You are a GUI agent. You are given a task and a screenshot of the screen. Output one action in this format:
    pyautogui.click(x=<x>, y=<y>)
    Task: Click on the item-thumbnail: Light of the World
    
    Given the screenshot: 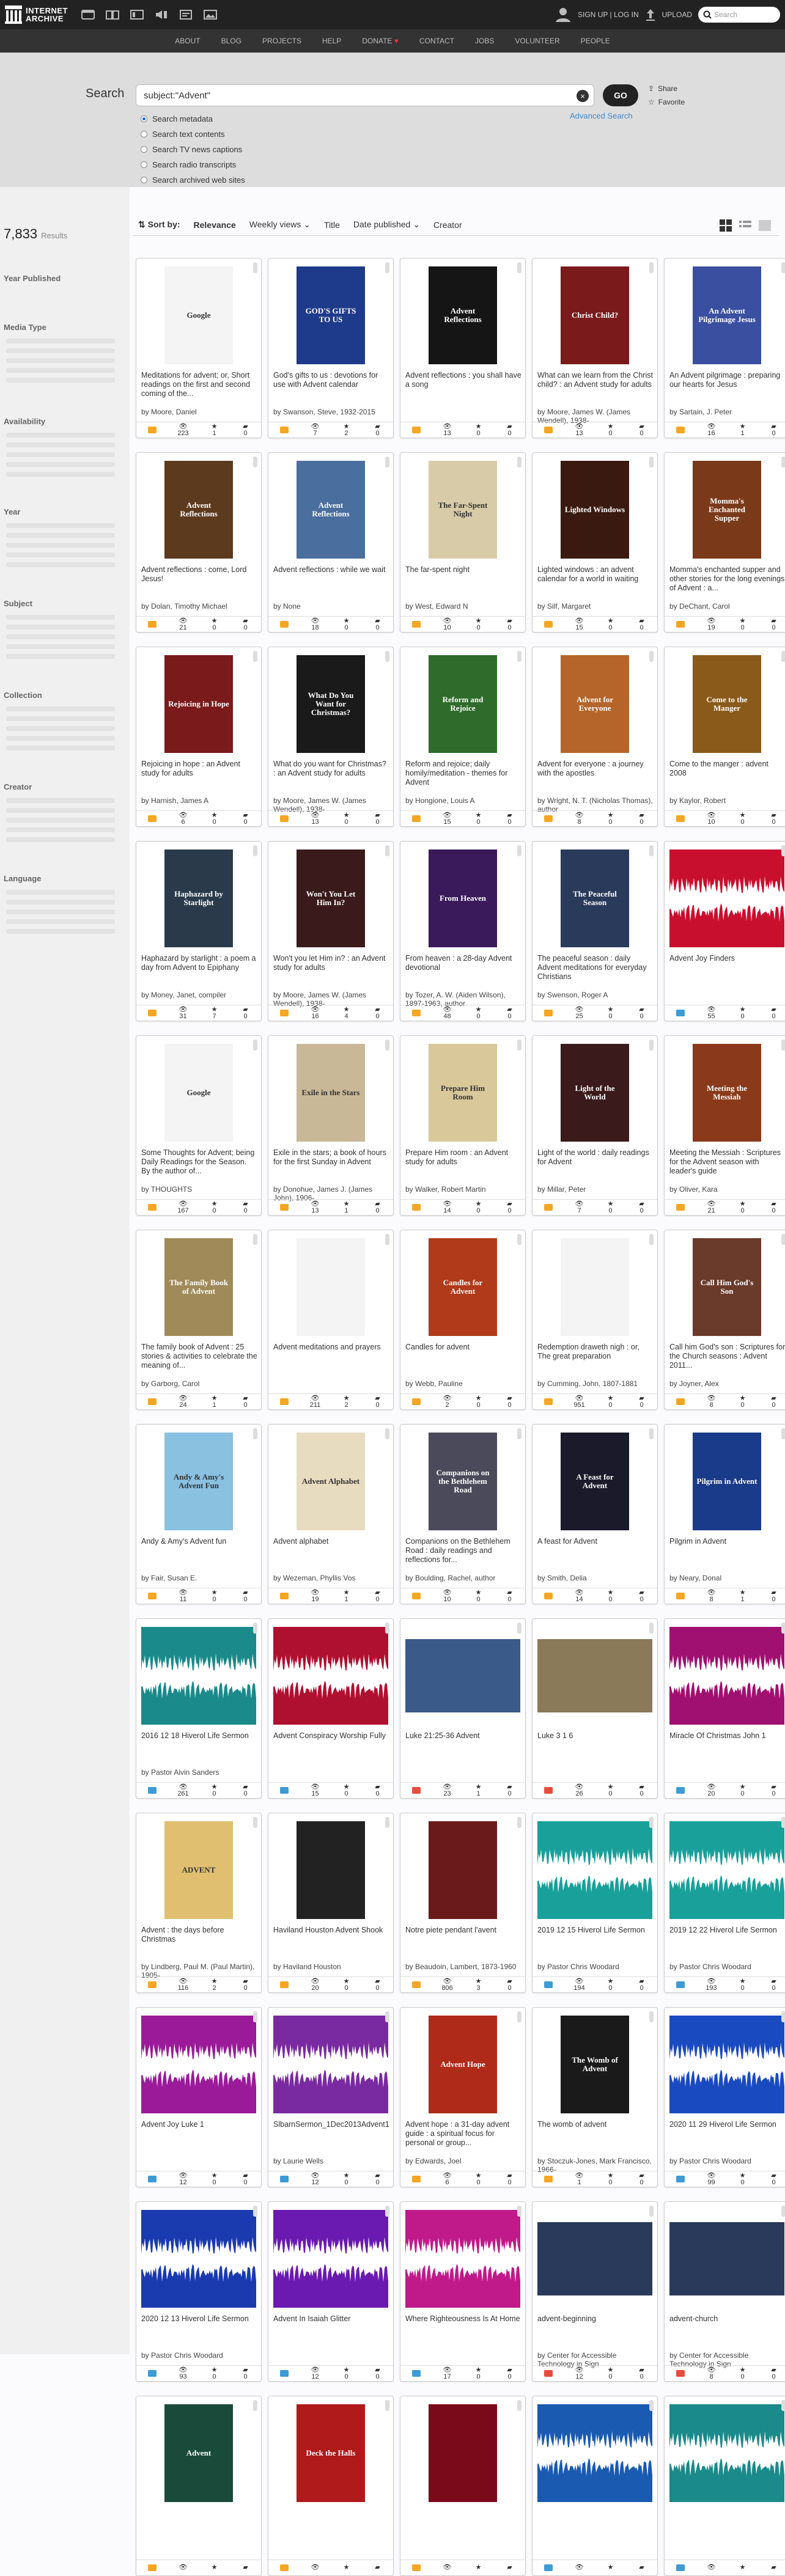 What is the action you would take?
    pyautogui.click(x=595, y=1093)
    